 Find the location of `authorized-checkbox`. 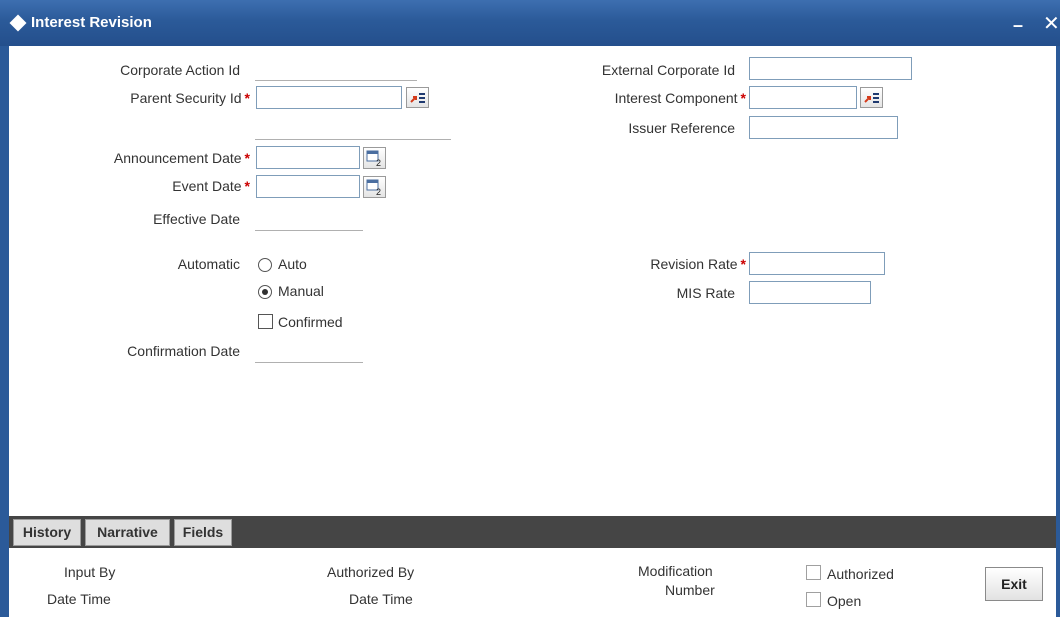

authorized-checkbox is located at coordinates (813, 572).